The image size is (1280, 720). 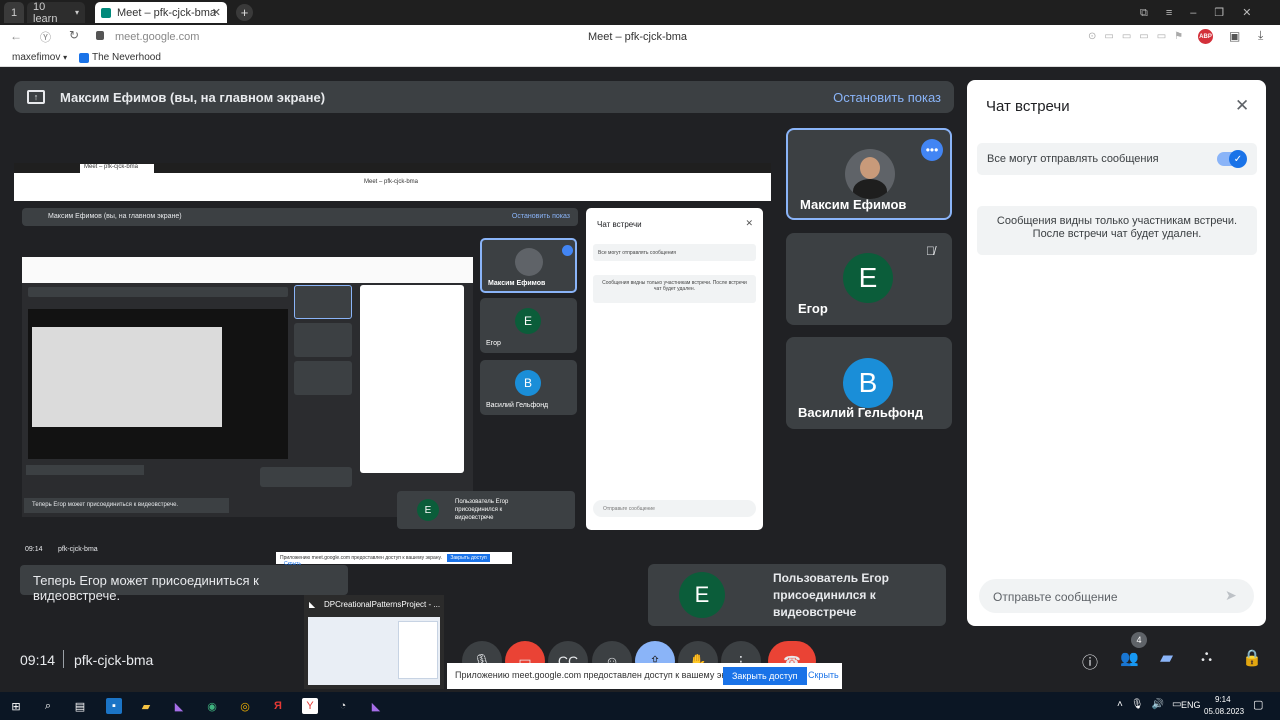 What do you see at coordinates (157, 37) in the screenshot?
I see `url-field: meet.google.com` at bounding box center [157, 37].